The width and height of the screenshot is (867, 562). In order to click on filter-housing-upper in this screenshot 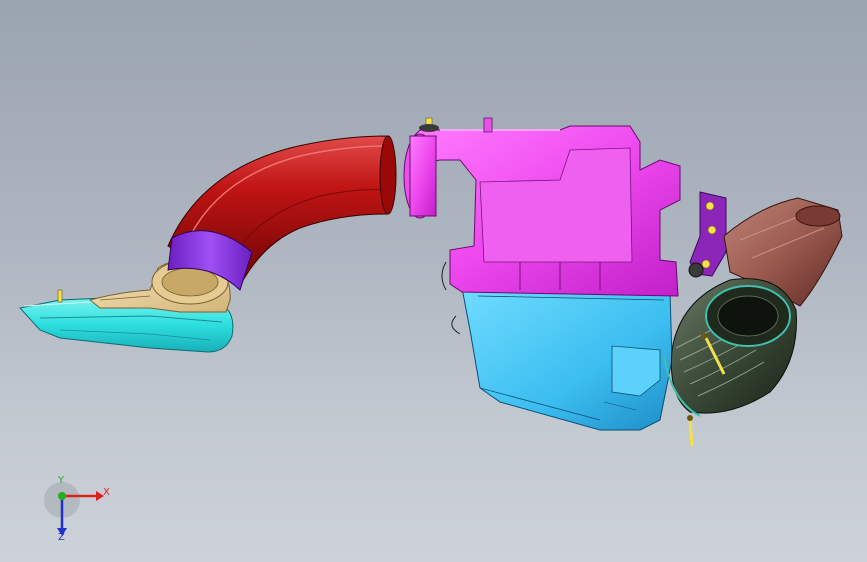, I will do `click(542, 207)`.